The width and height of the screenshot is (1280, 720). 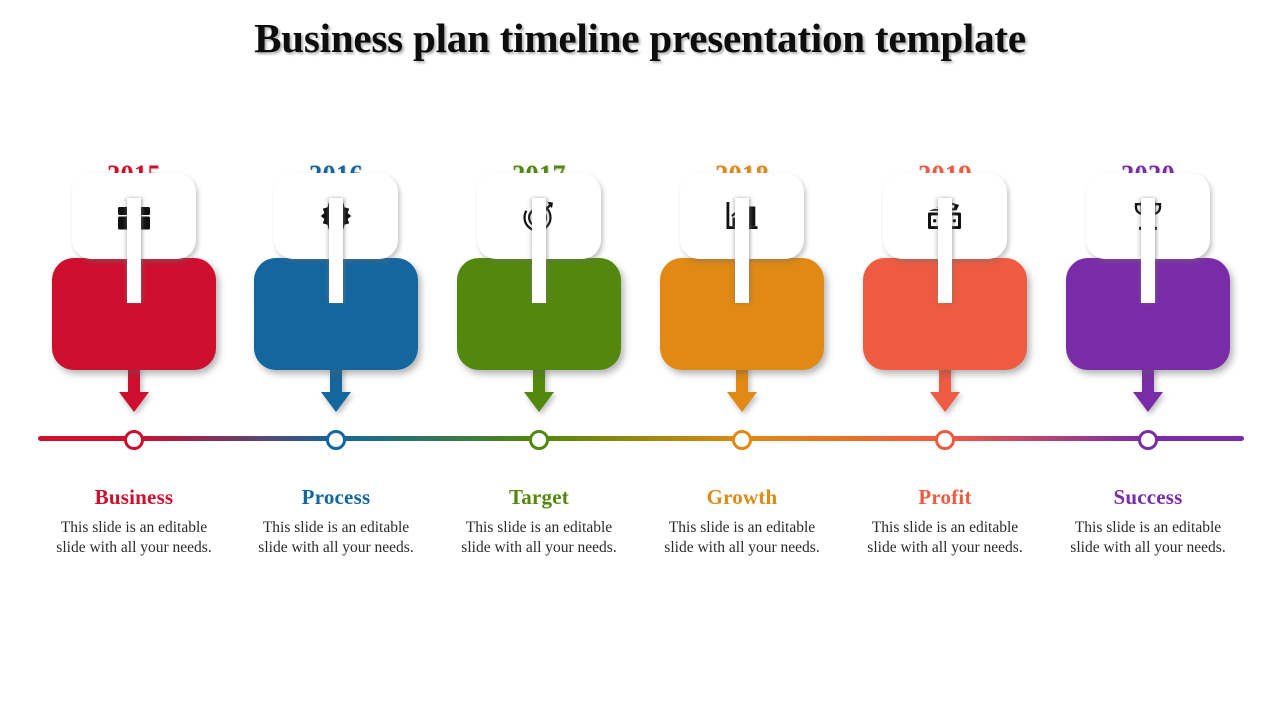 I want to click on node-title: Success, so click(x=1148, y=497).